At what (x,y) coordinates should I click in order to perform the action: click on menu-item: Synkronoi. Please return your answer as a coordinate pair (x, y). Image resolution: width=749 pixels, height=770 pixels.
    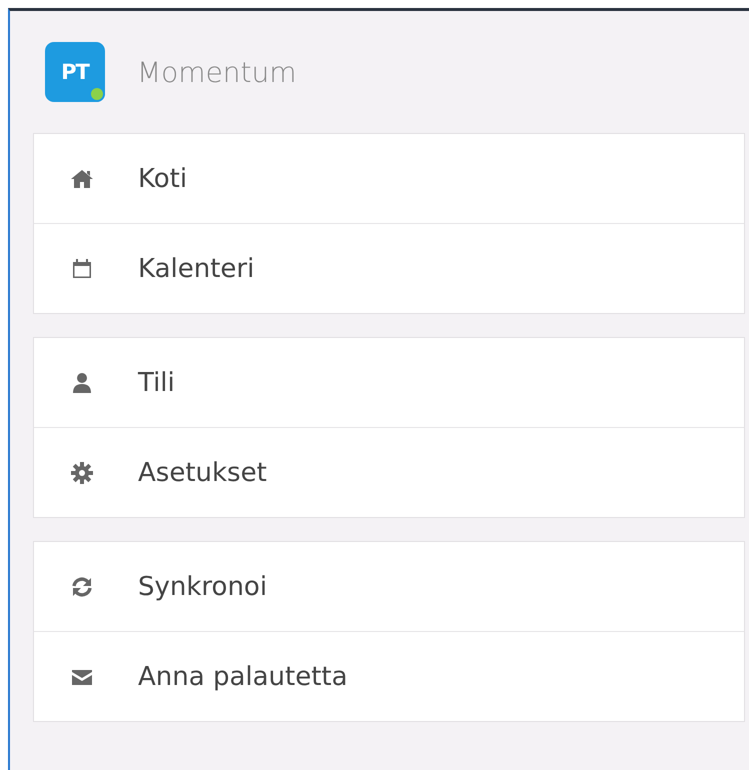
    Looking at the image, I should click on (389, 586).